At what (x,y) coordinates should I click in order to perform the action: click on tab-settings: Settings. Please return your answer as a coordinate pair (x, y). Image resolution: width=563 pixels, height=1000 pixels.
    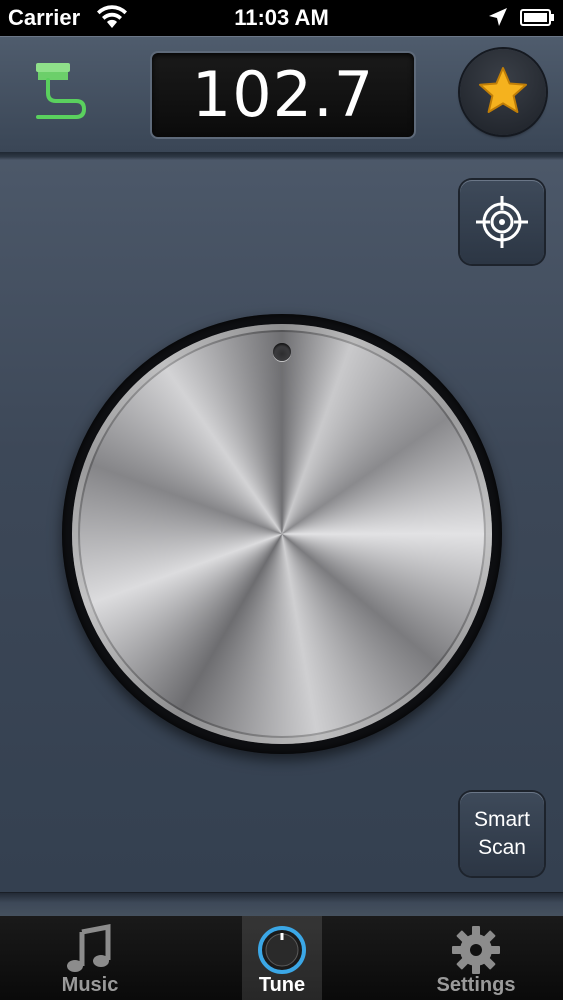
    Looking at the image, I should click on (476, 958).